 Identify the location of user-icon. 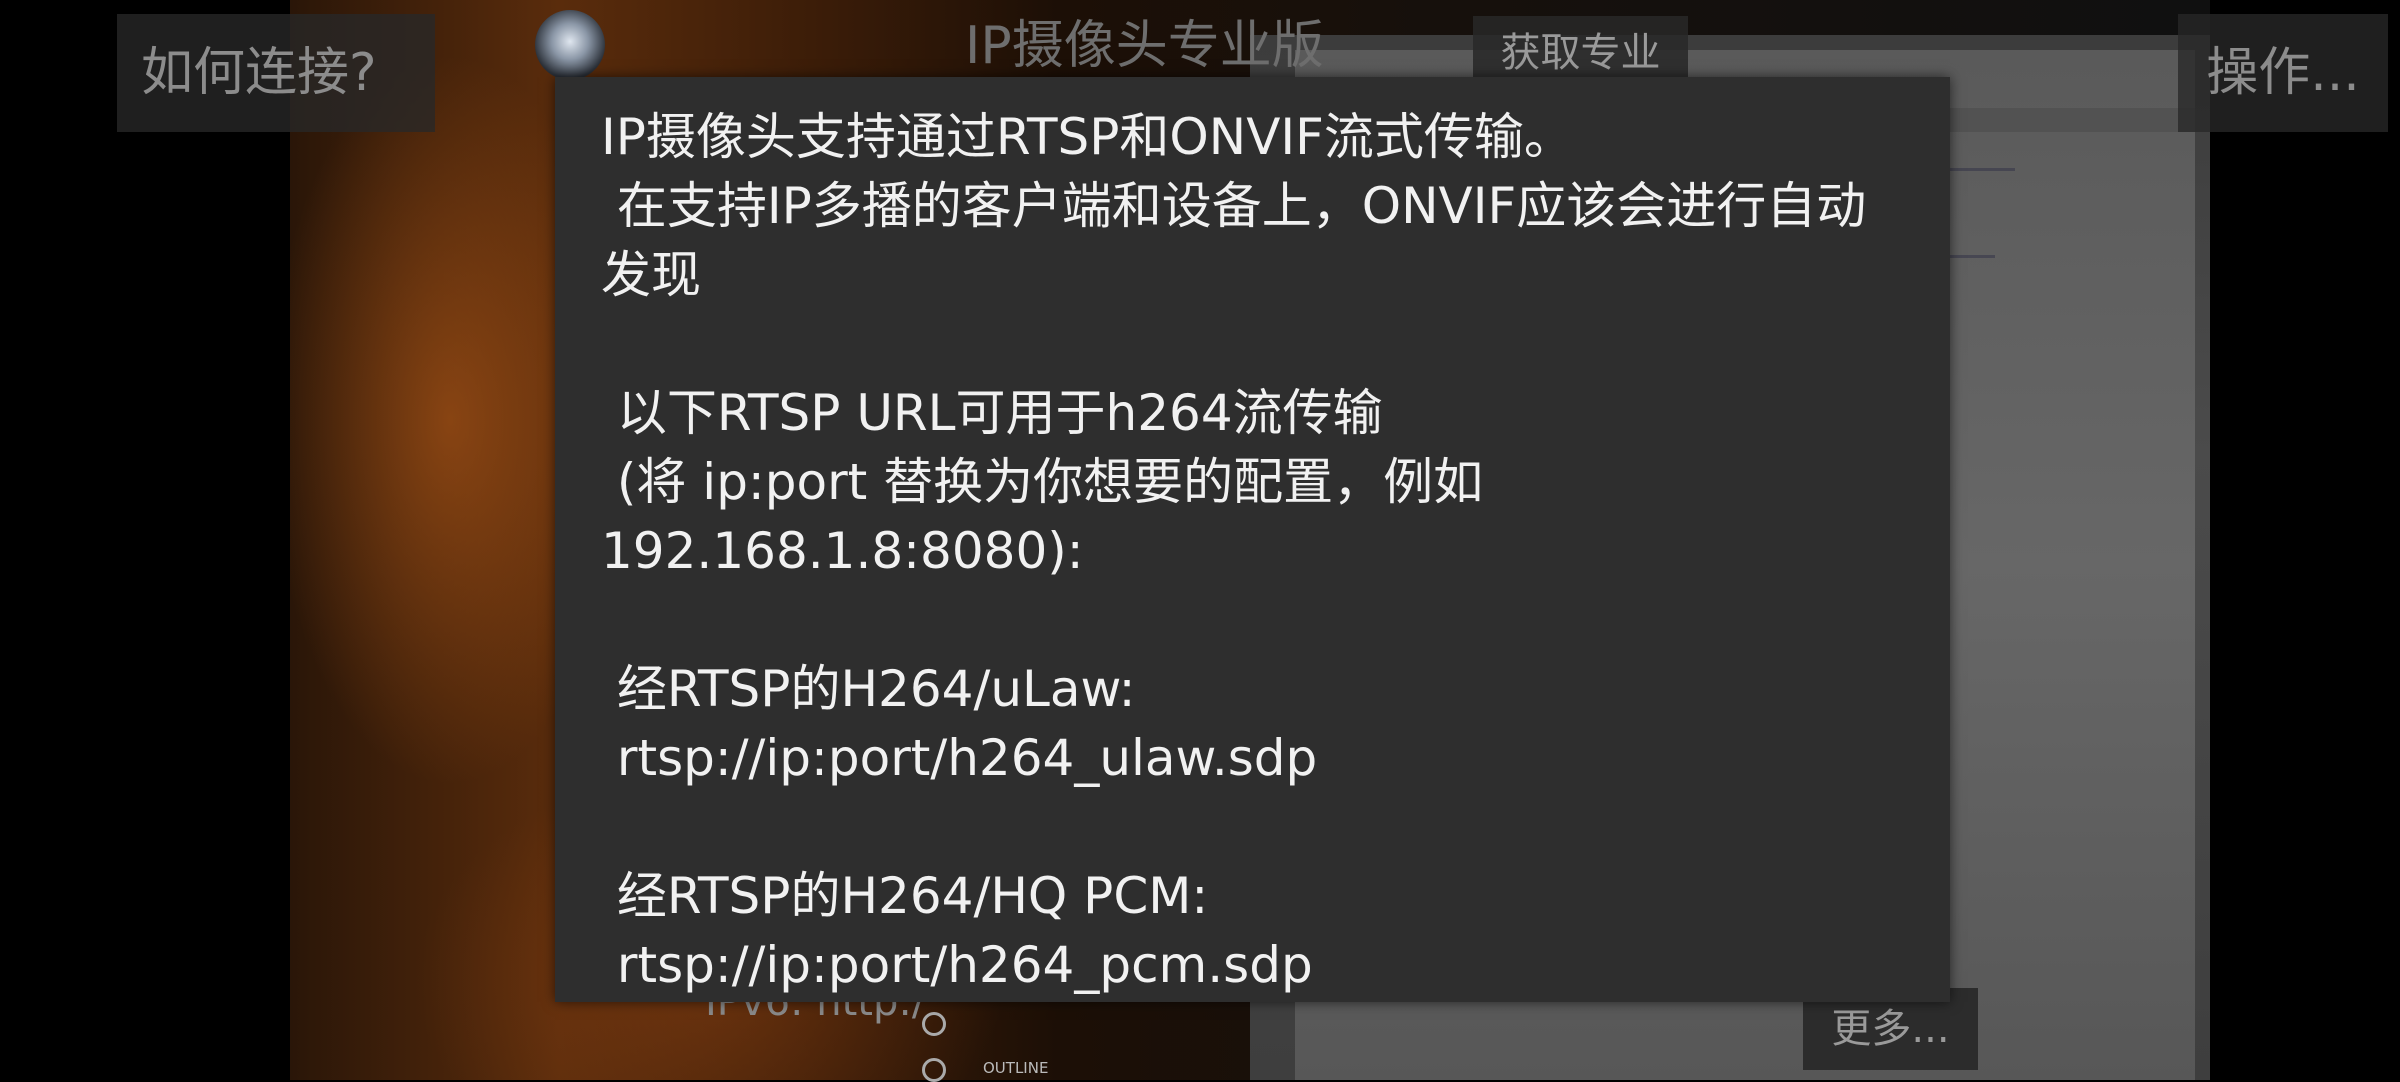
(934, 1024).